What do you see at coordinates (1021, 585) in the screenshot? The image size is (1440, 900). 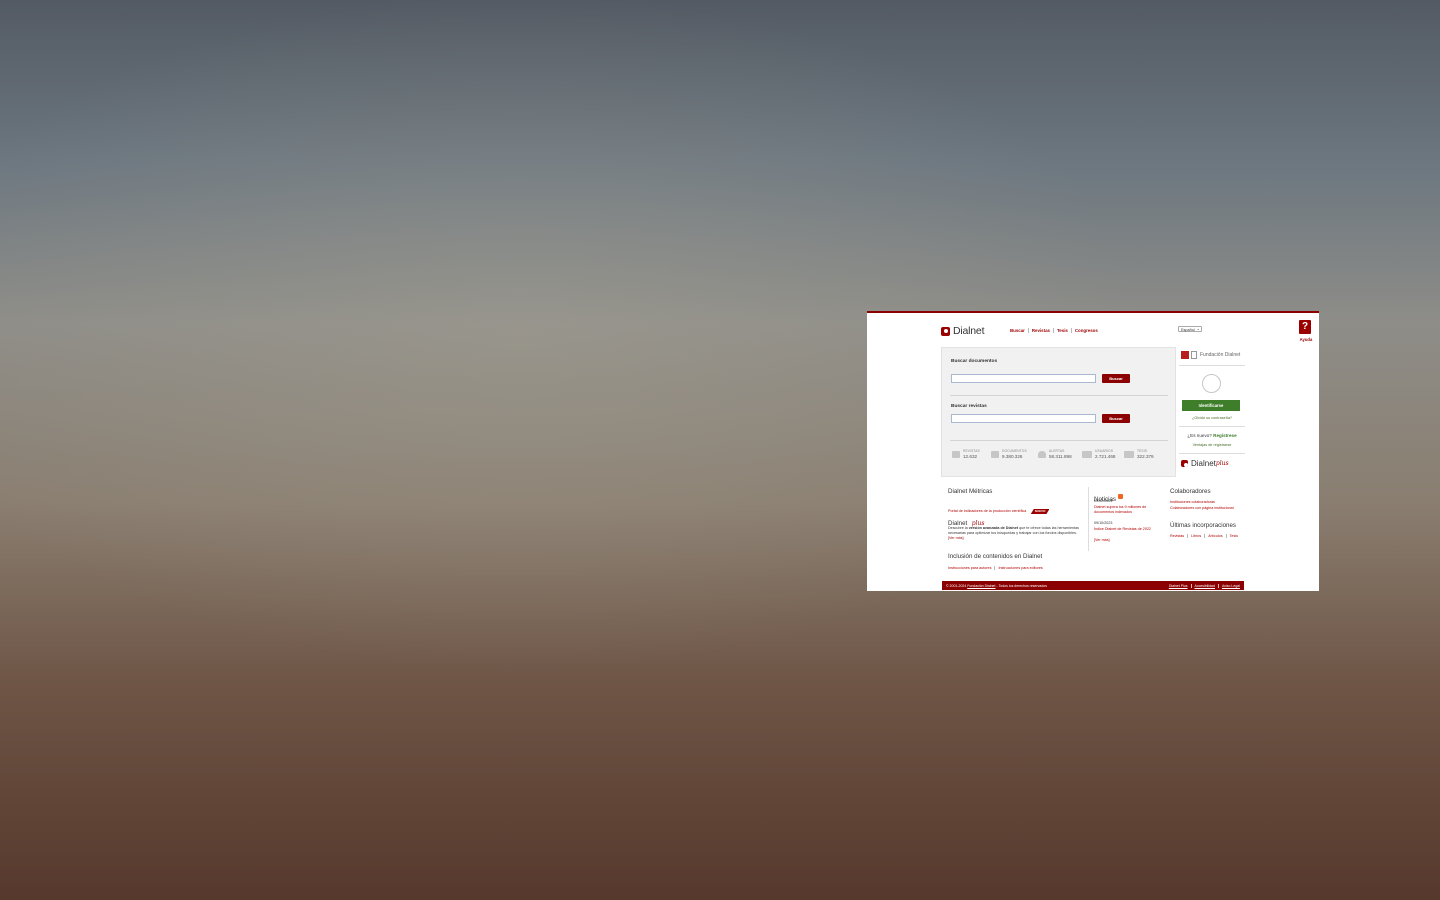 I see `rights-text: - Todos los derechos reservados` at bounding box center [1021, 585].